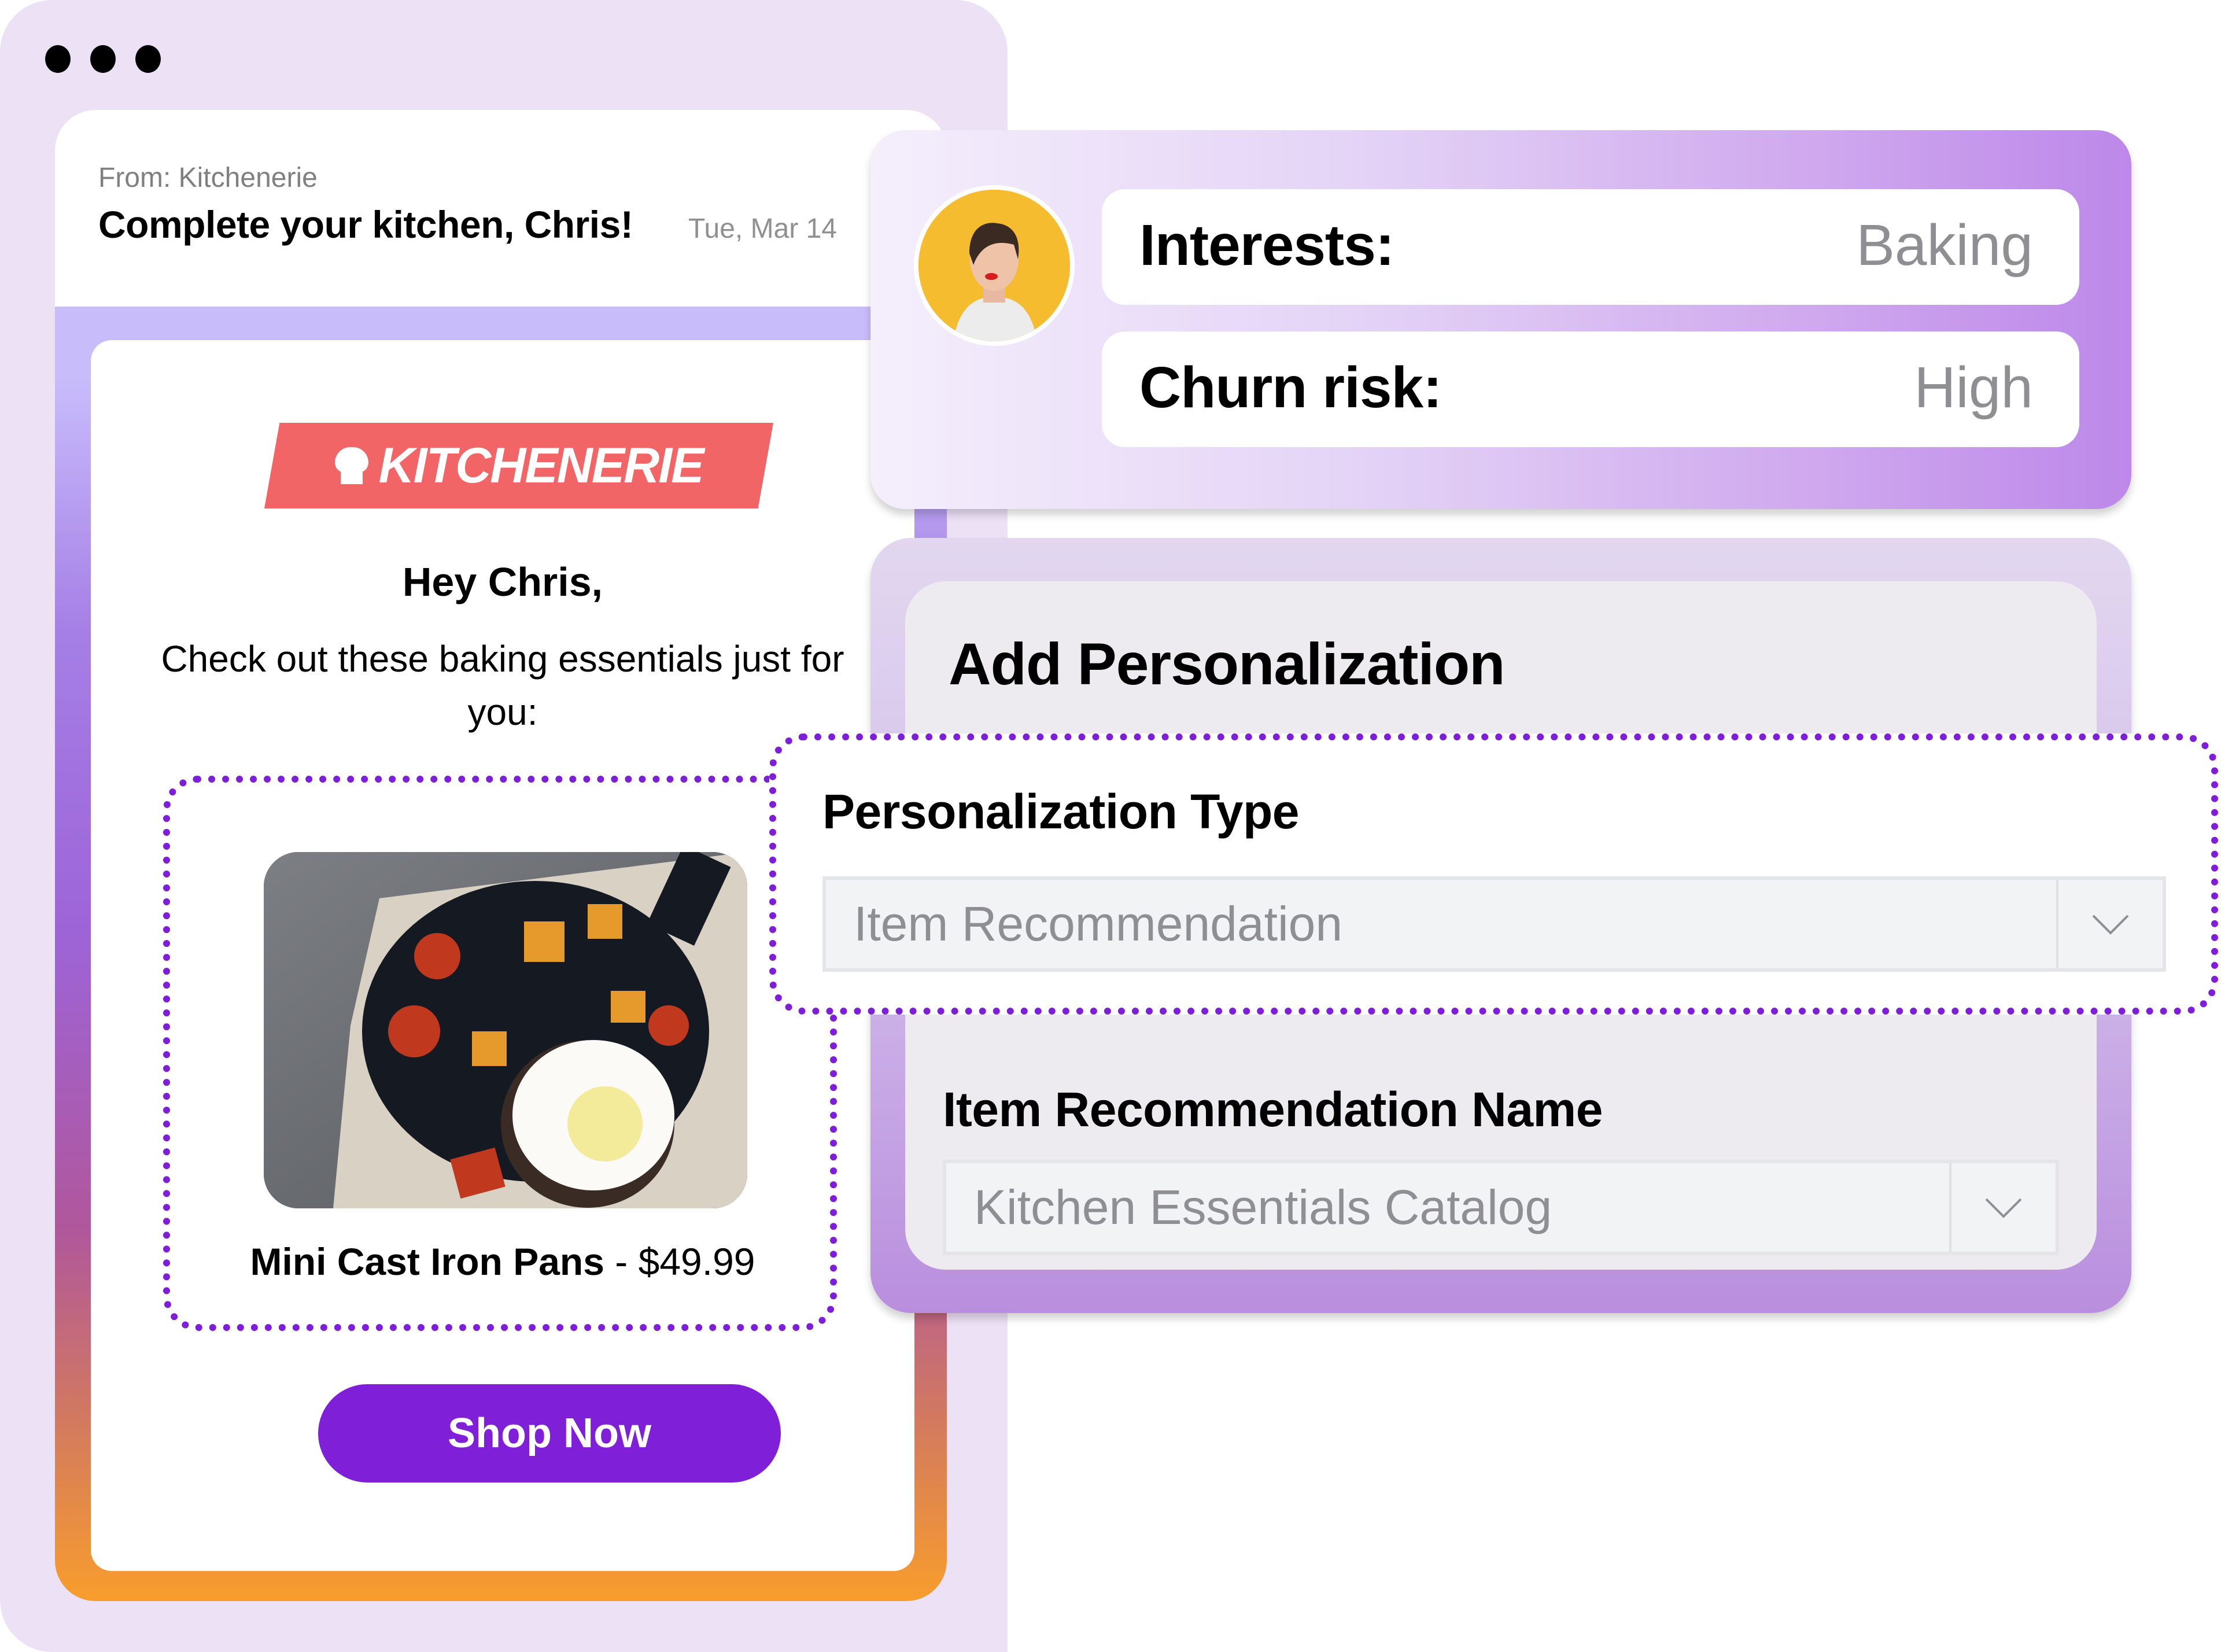 The image size is (2221, 1652). Describe the element at coordinates (1590, 247) in the screenshot. I see `attribute-row-interests: Interests: Baking` at that location.